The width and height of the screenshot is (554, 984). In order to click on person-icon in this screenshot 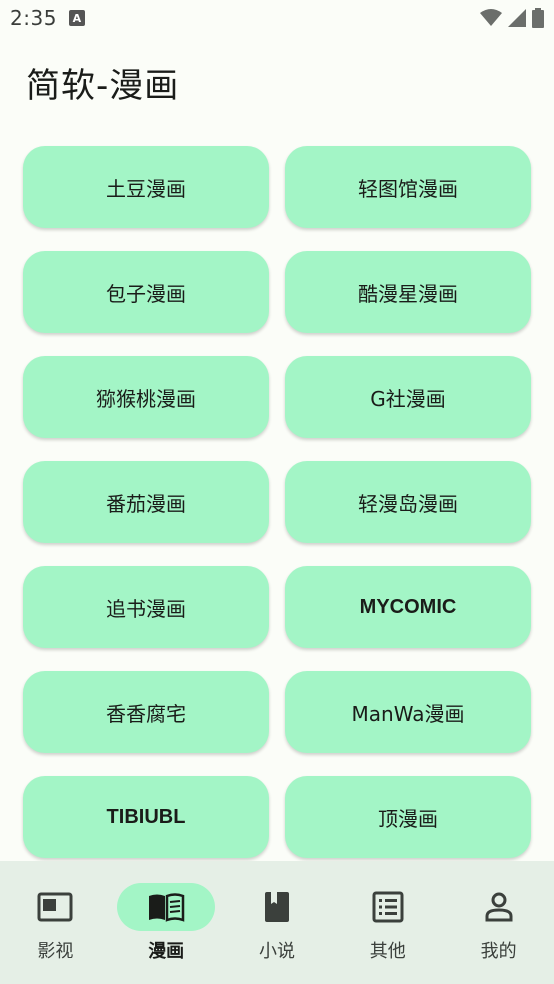, I will do `click(499, 907)`.